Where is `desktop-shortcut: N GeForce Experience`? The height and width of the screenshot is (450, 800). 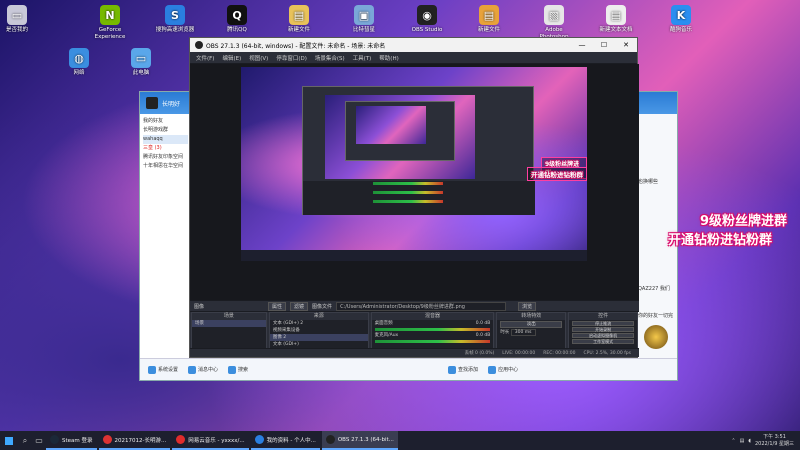
desktop-shortcut: N GeForce Experience is located at coordinates (110, 23).